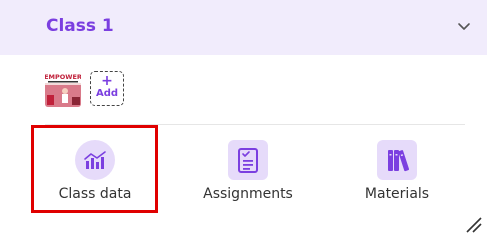  I want to click on assignments-tile: Assignments, so click(248, 171).